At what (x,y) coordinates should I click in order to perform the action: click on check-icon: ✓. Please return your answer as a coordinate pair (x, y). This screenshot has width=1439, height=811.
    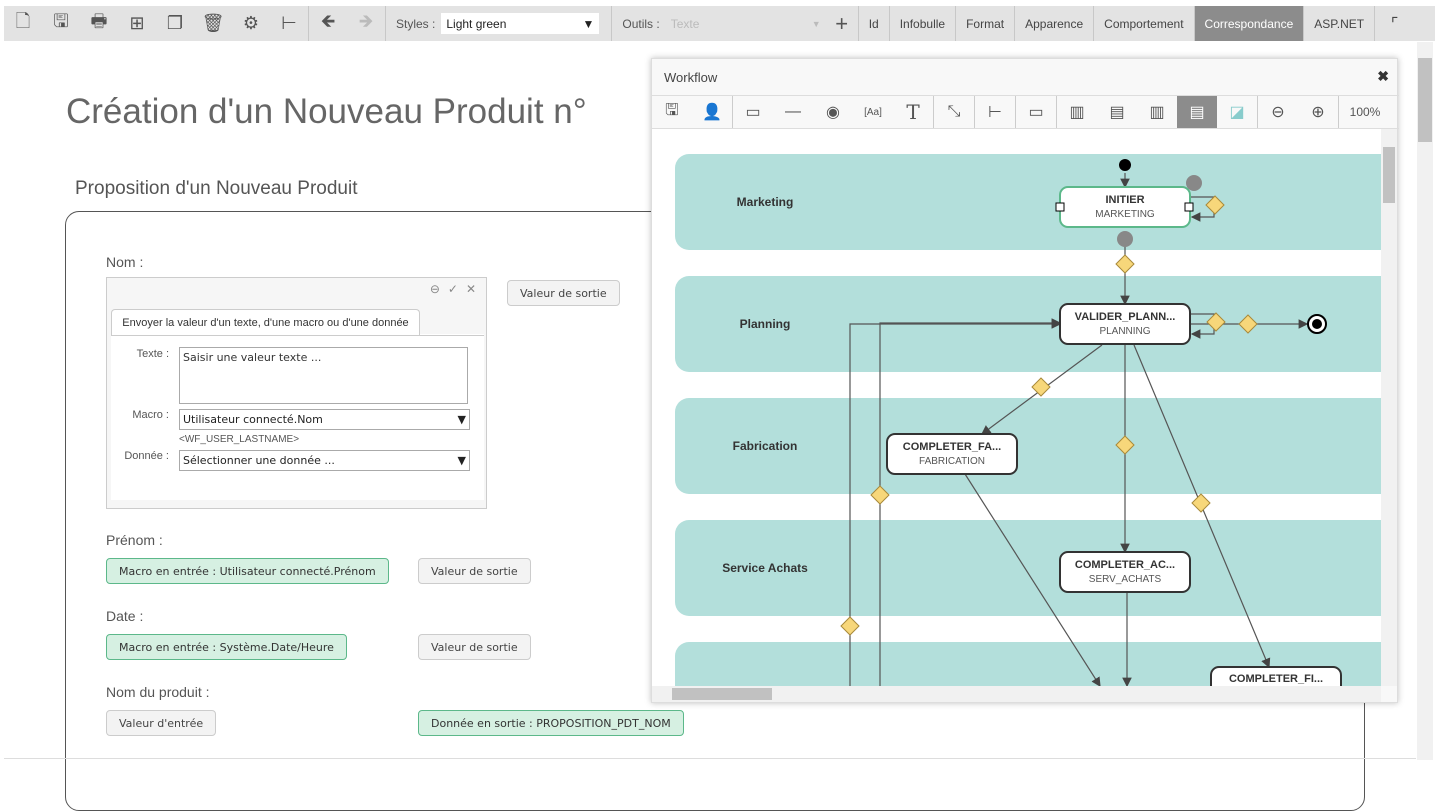
    Looking at the image, I should click on (453, 289).